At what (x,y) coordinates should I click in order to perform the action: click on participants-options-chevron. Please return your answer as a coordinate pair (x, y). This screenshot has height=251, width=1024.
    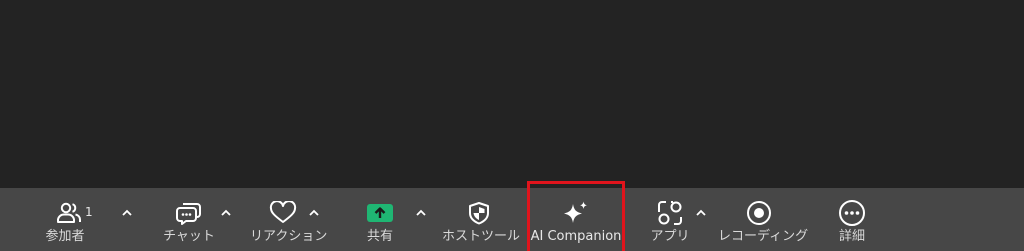
    Looking at the image, I should click on (127, 212).